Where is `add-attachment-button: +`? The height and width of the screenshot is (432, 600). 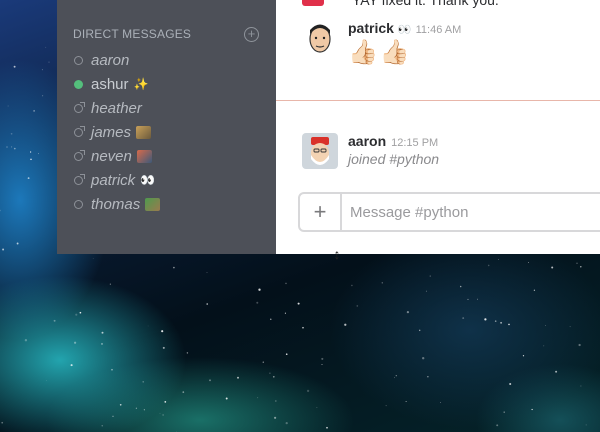 add-attachment-button: + is located at coordinates (321, 212).